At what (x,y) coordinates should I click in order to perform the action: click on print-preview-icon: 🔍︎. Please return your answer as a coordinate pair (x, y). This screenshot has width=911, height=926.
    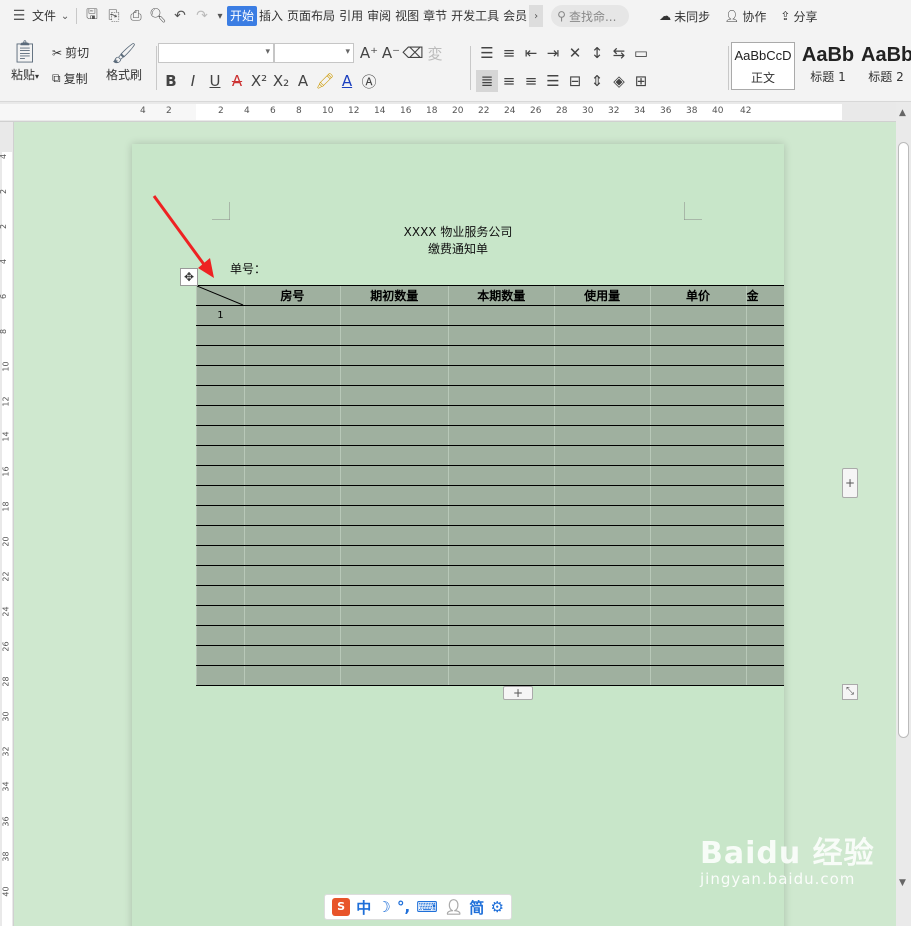
    Looking at the image, I should click on (158, 16).